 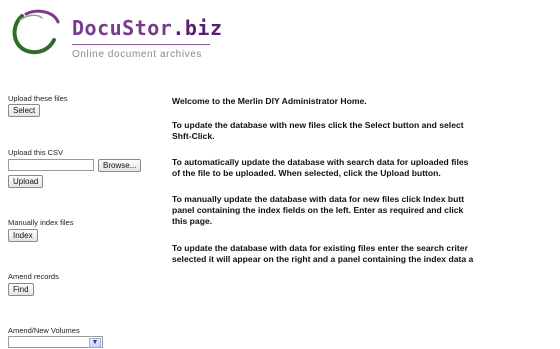 I want to click on index-button: Index, so click(x=23, y=235).